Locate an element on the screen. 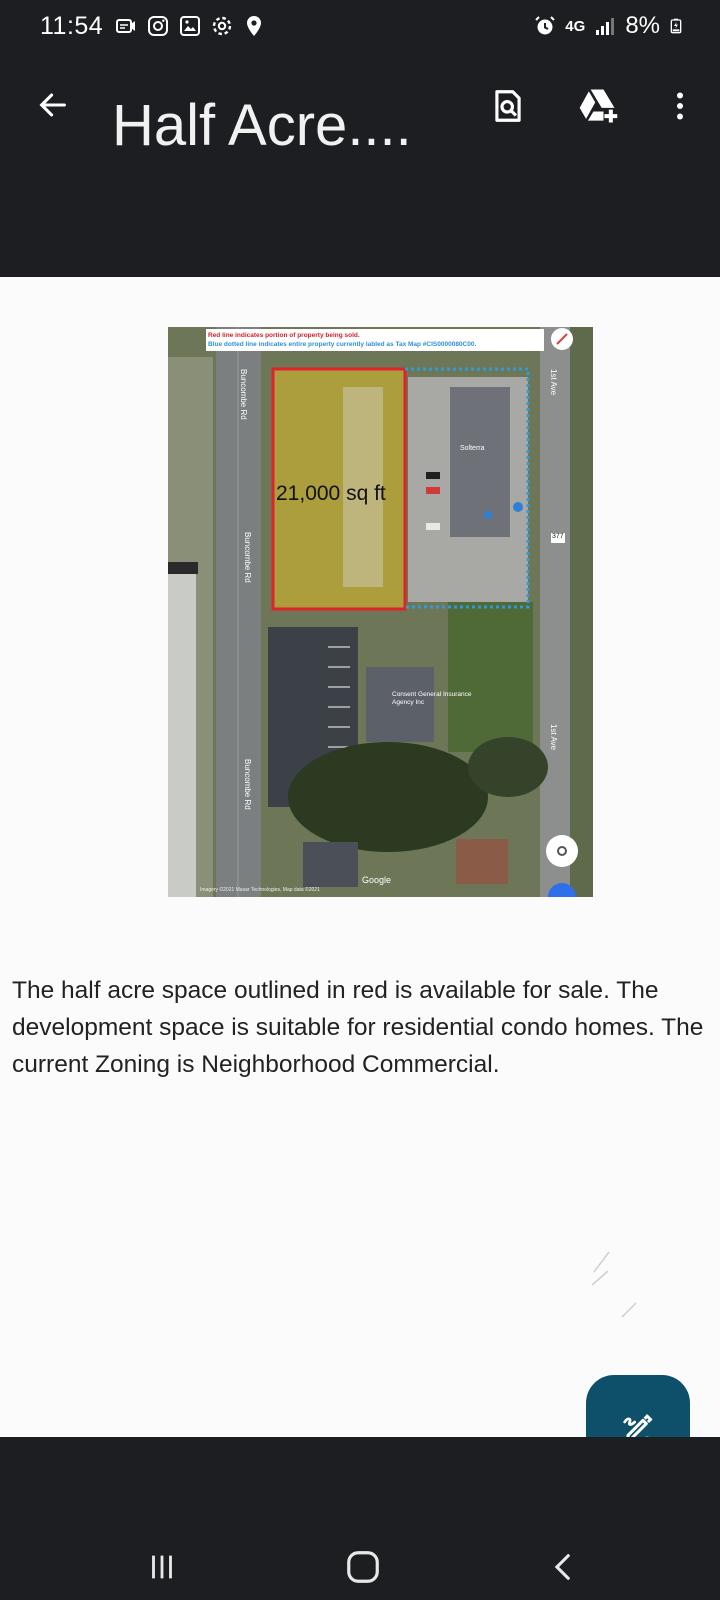 The image size is (720, 1600). arrow-back-icon is located at coordinates (52, 105).